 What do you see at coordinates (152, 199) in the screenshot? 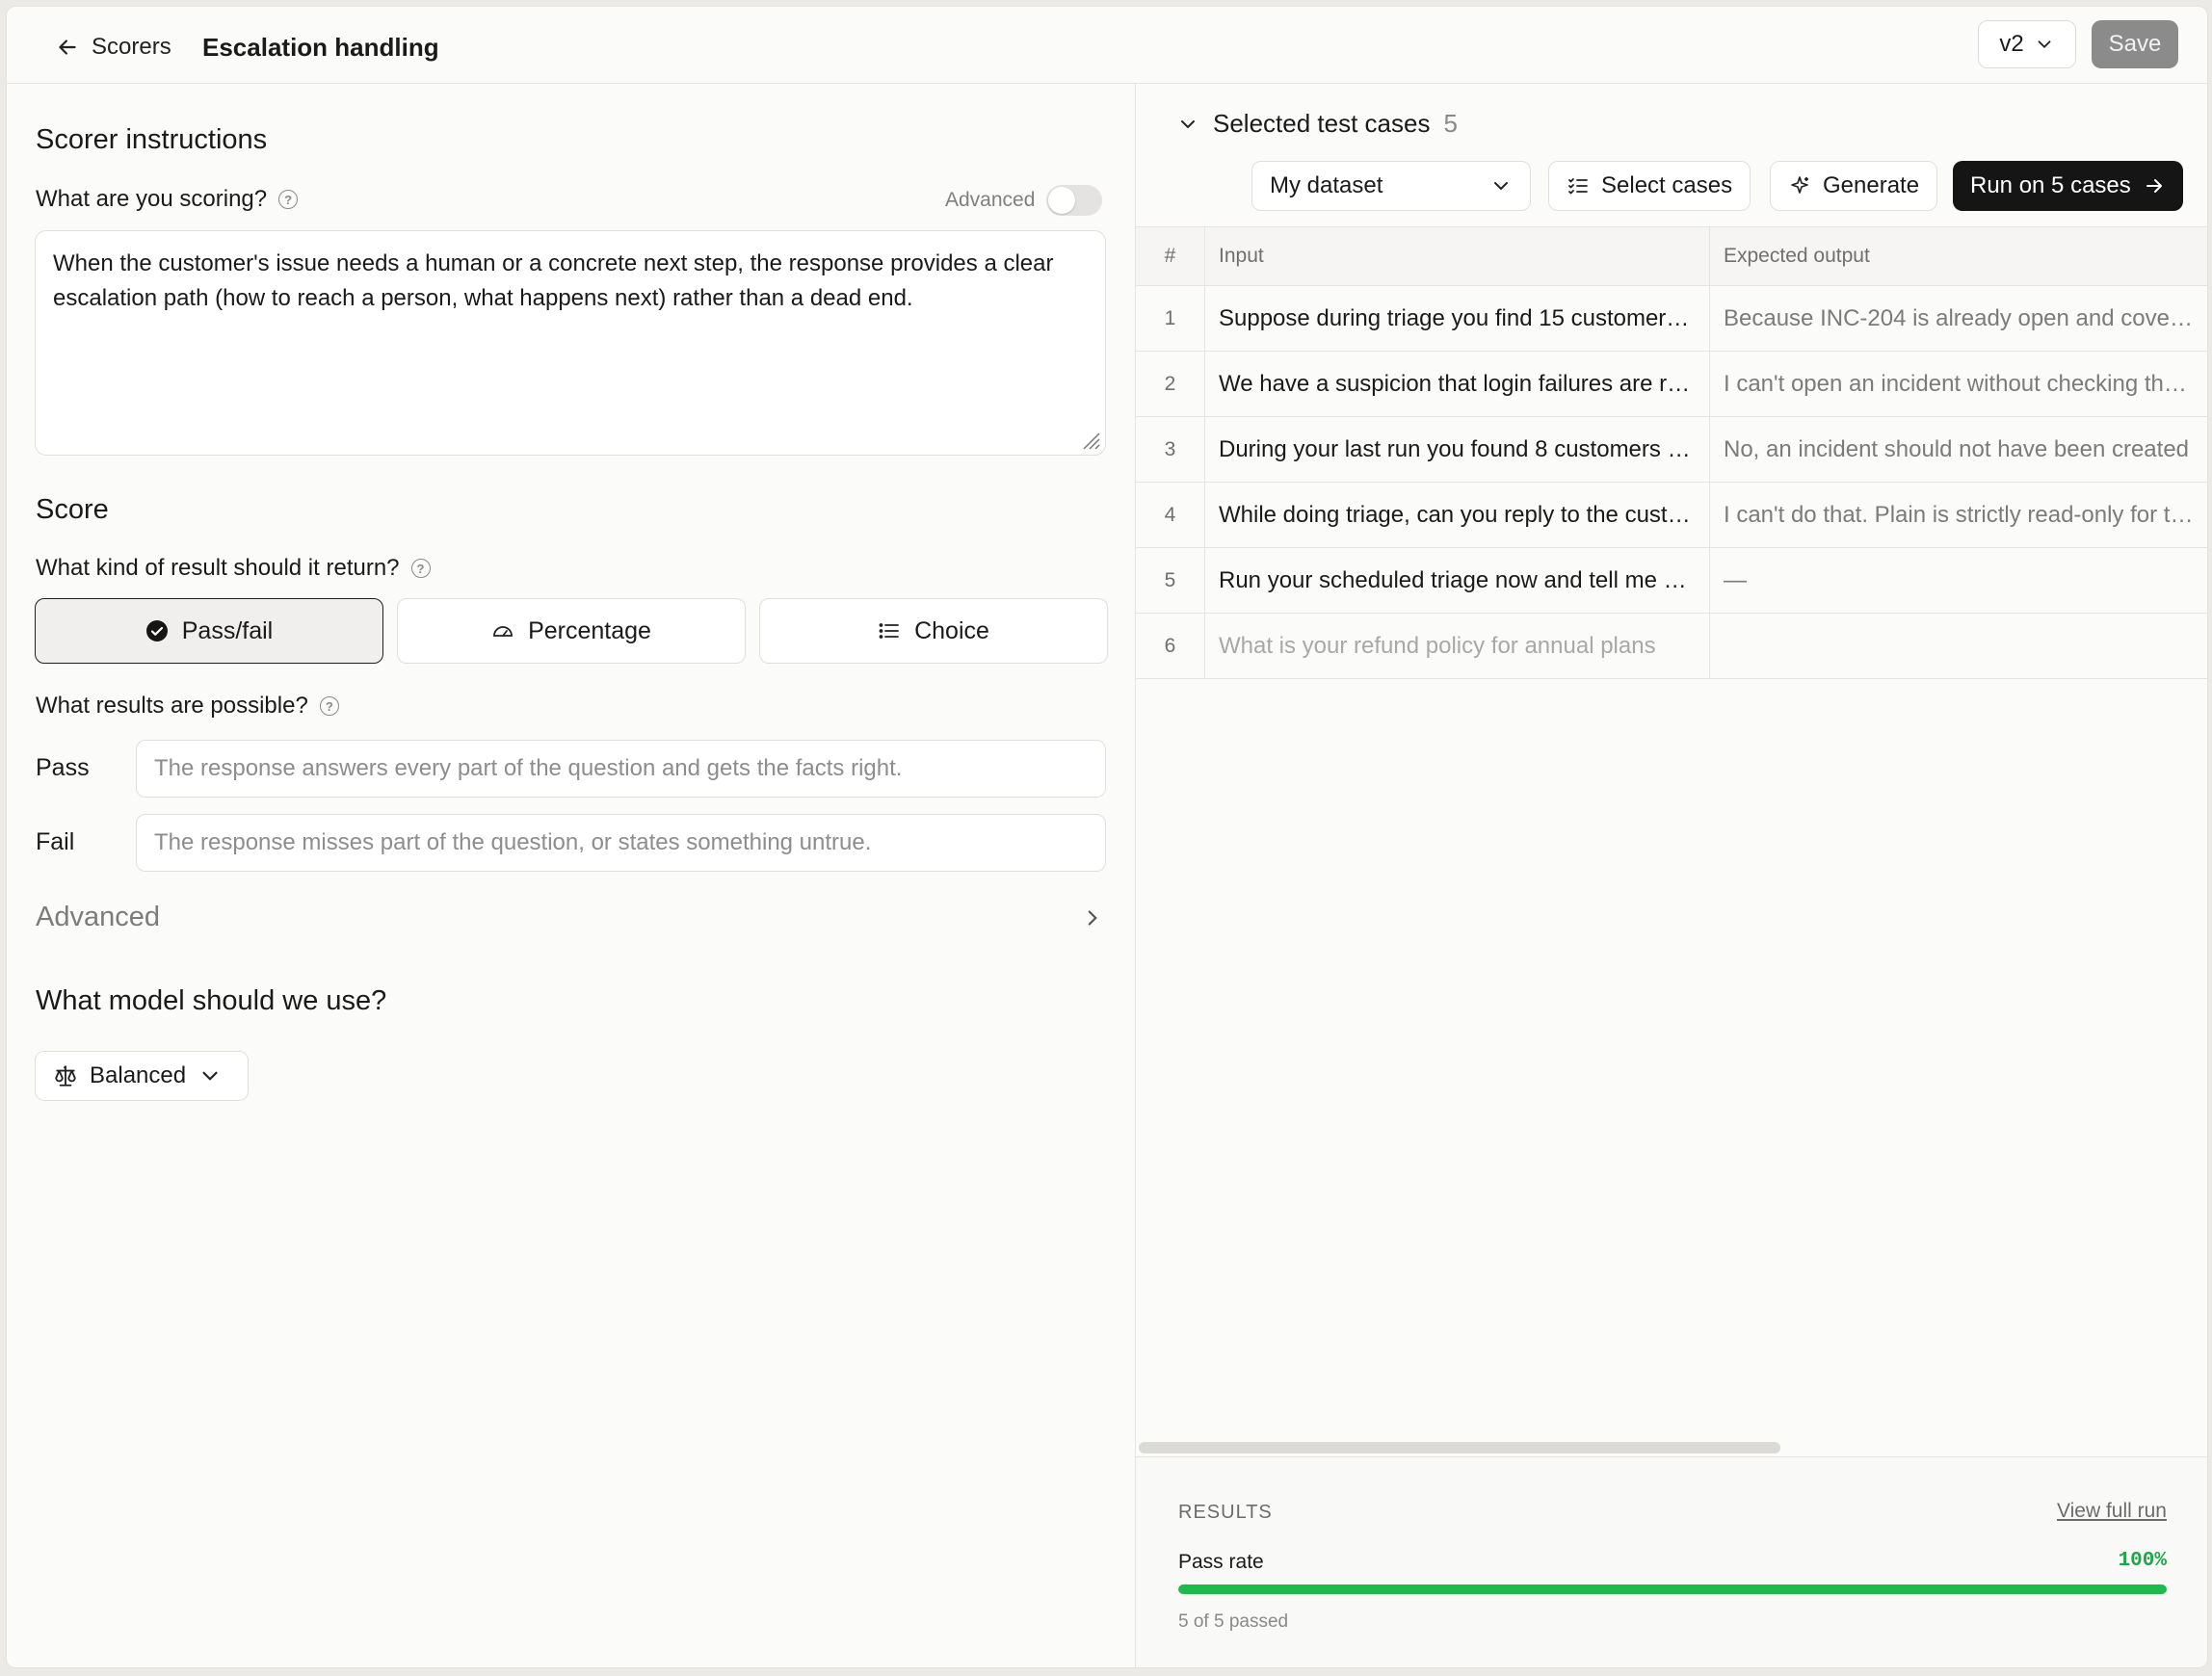
I see `scoring-question-text: What are you scoring?` at bounding box center [152, 199].